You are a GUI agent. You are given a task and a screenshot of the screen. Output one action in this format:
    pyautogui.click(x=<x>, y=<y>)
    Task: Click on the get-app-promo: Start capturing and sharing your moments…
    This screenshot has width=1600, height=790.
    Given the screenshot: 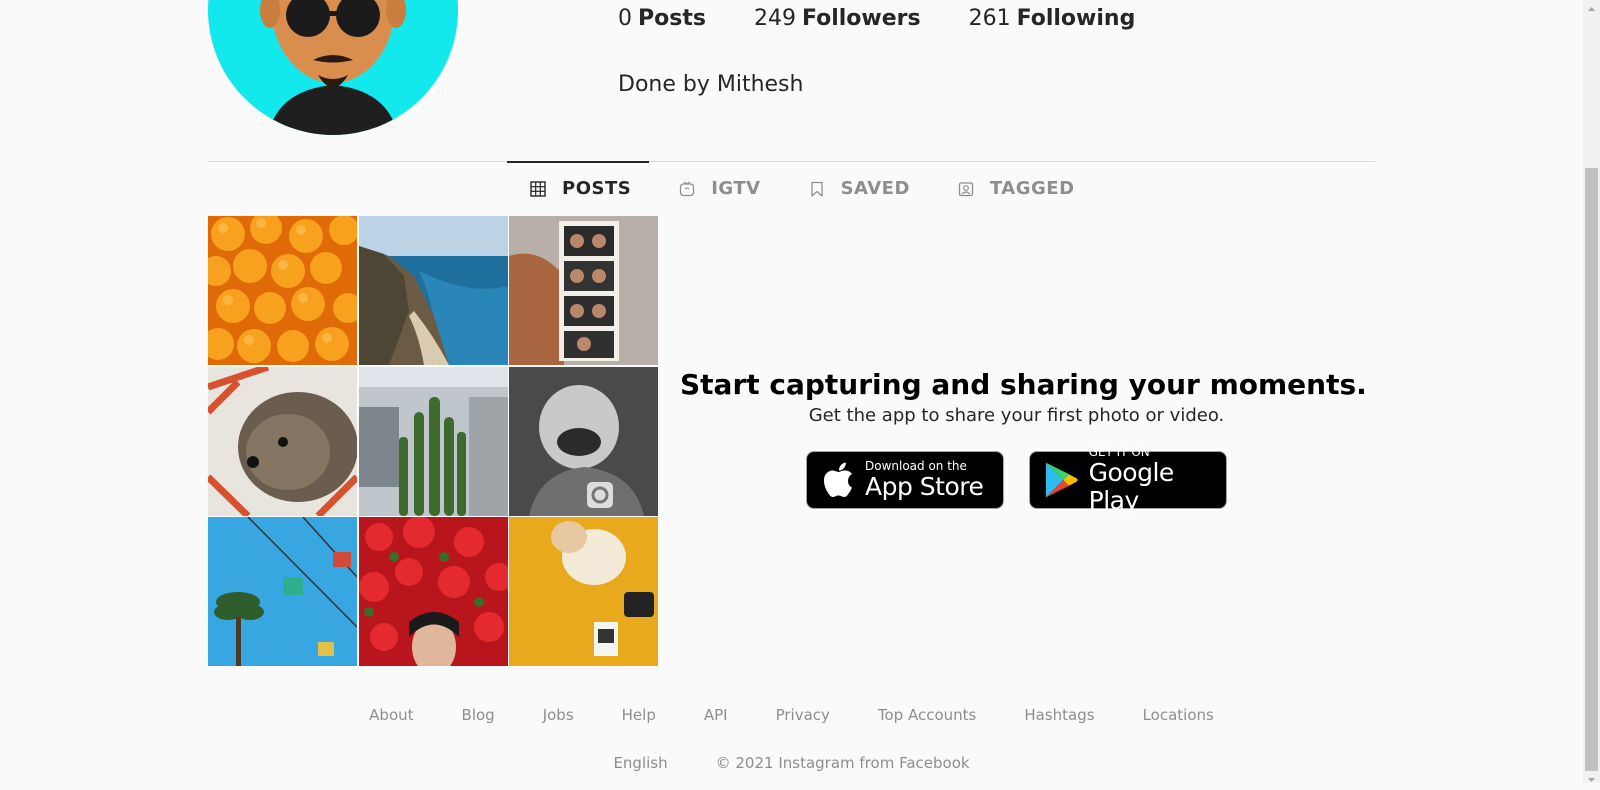 What is the action you would take?
    pyautogui.click(x=1023, y=441)
    